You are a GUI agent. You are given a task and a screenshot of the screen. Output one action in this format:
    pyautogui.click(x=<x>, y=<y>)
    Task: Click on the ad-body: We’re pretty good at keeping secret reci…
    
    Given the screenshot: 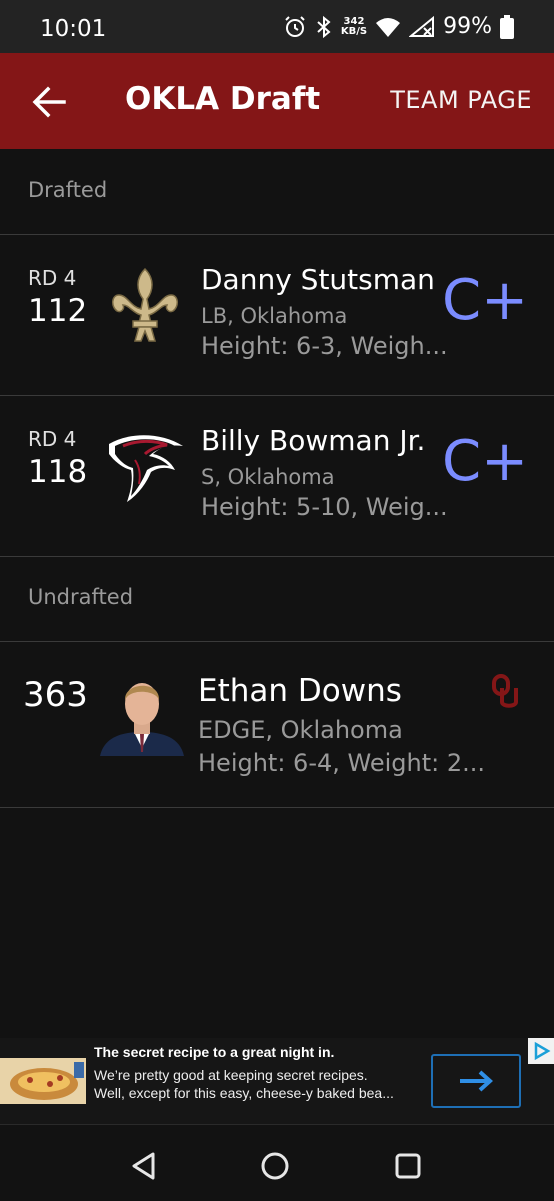 What is the action you would take?
    pyautogui.click(x=244, y=1084)
    